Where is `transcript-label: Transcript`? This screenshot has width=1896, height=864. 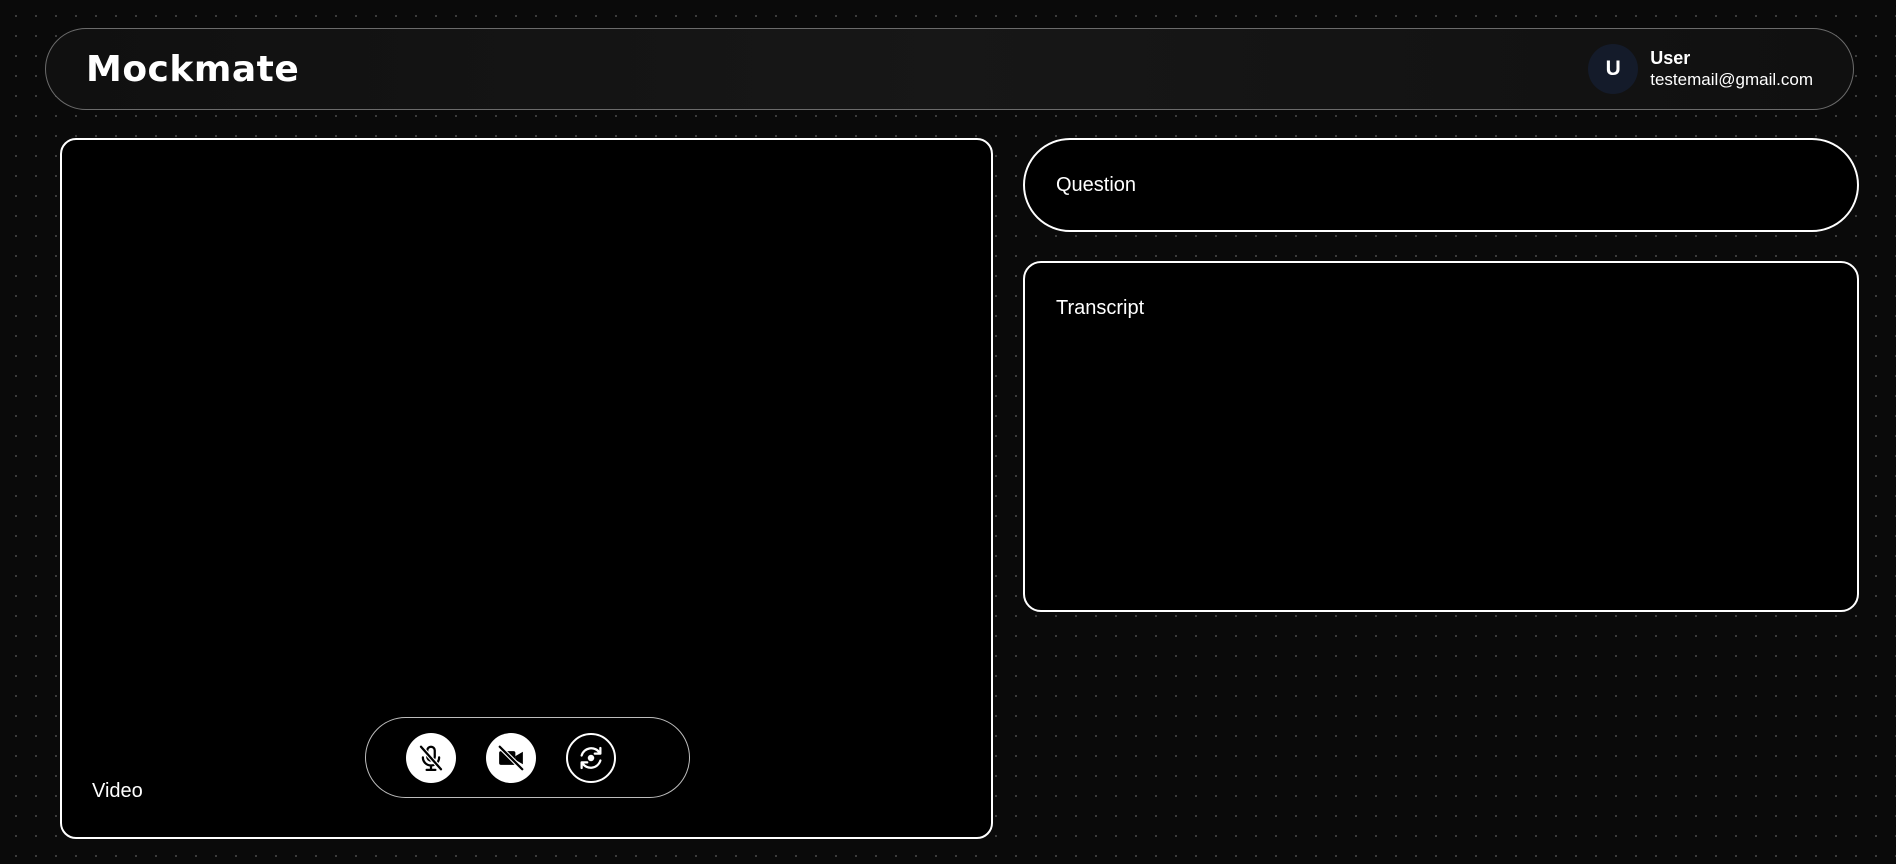 transcript-label: Transcript is located at coordinates (1100, 308).